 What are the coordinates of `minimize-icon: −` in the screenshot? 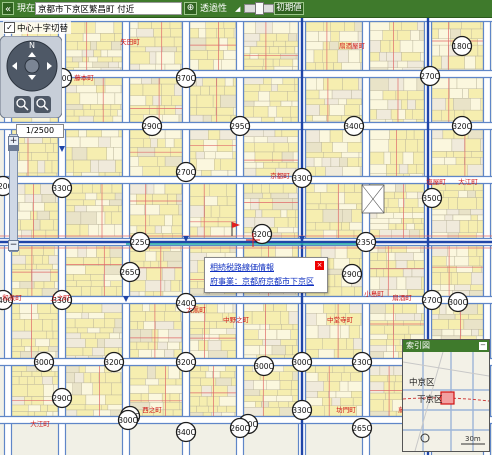 It's located at (483, 346).